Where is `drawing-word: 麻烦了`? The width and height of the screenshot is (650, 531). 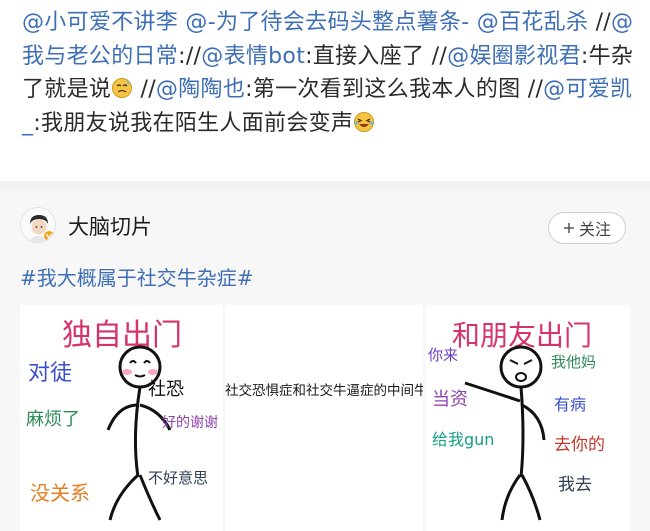
drawing-word: 麻烦了 is located at coordinates (53, 419).